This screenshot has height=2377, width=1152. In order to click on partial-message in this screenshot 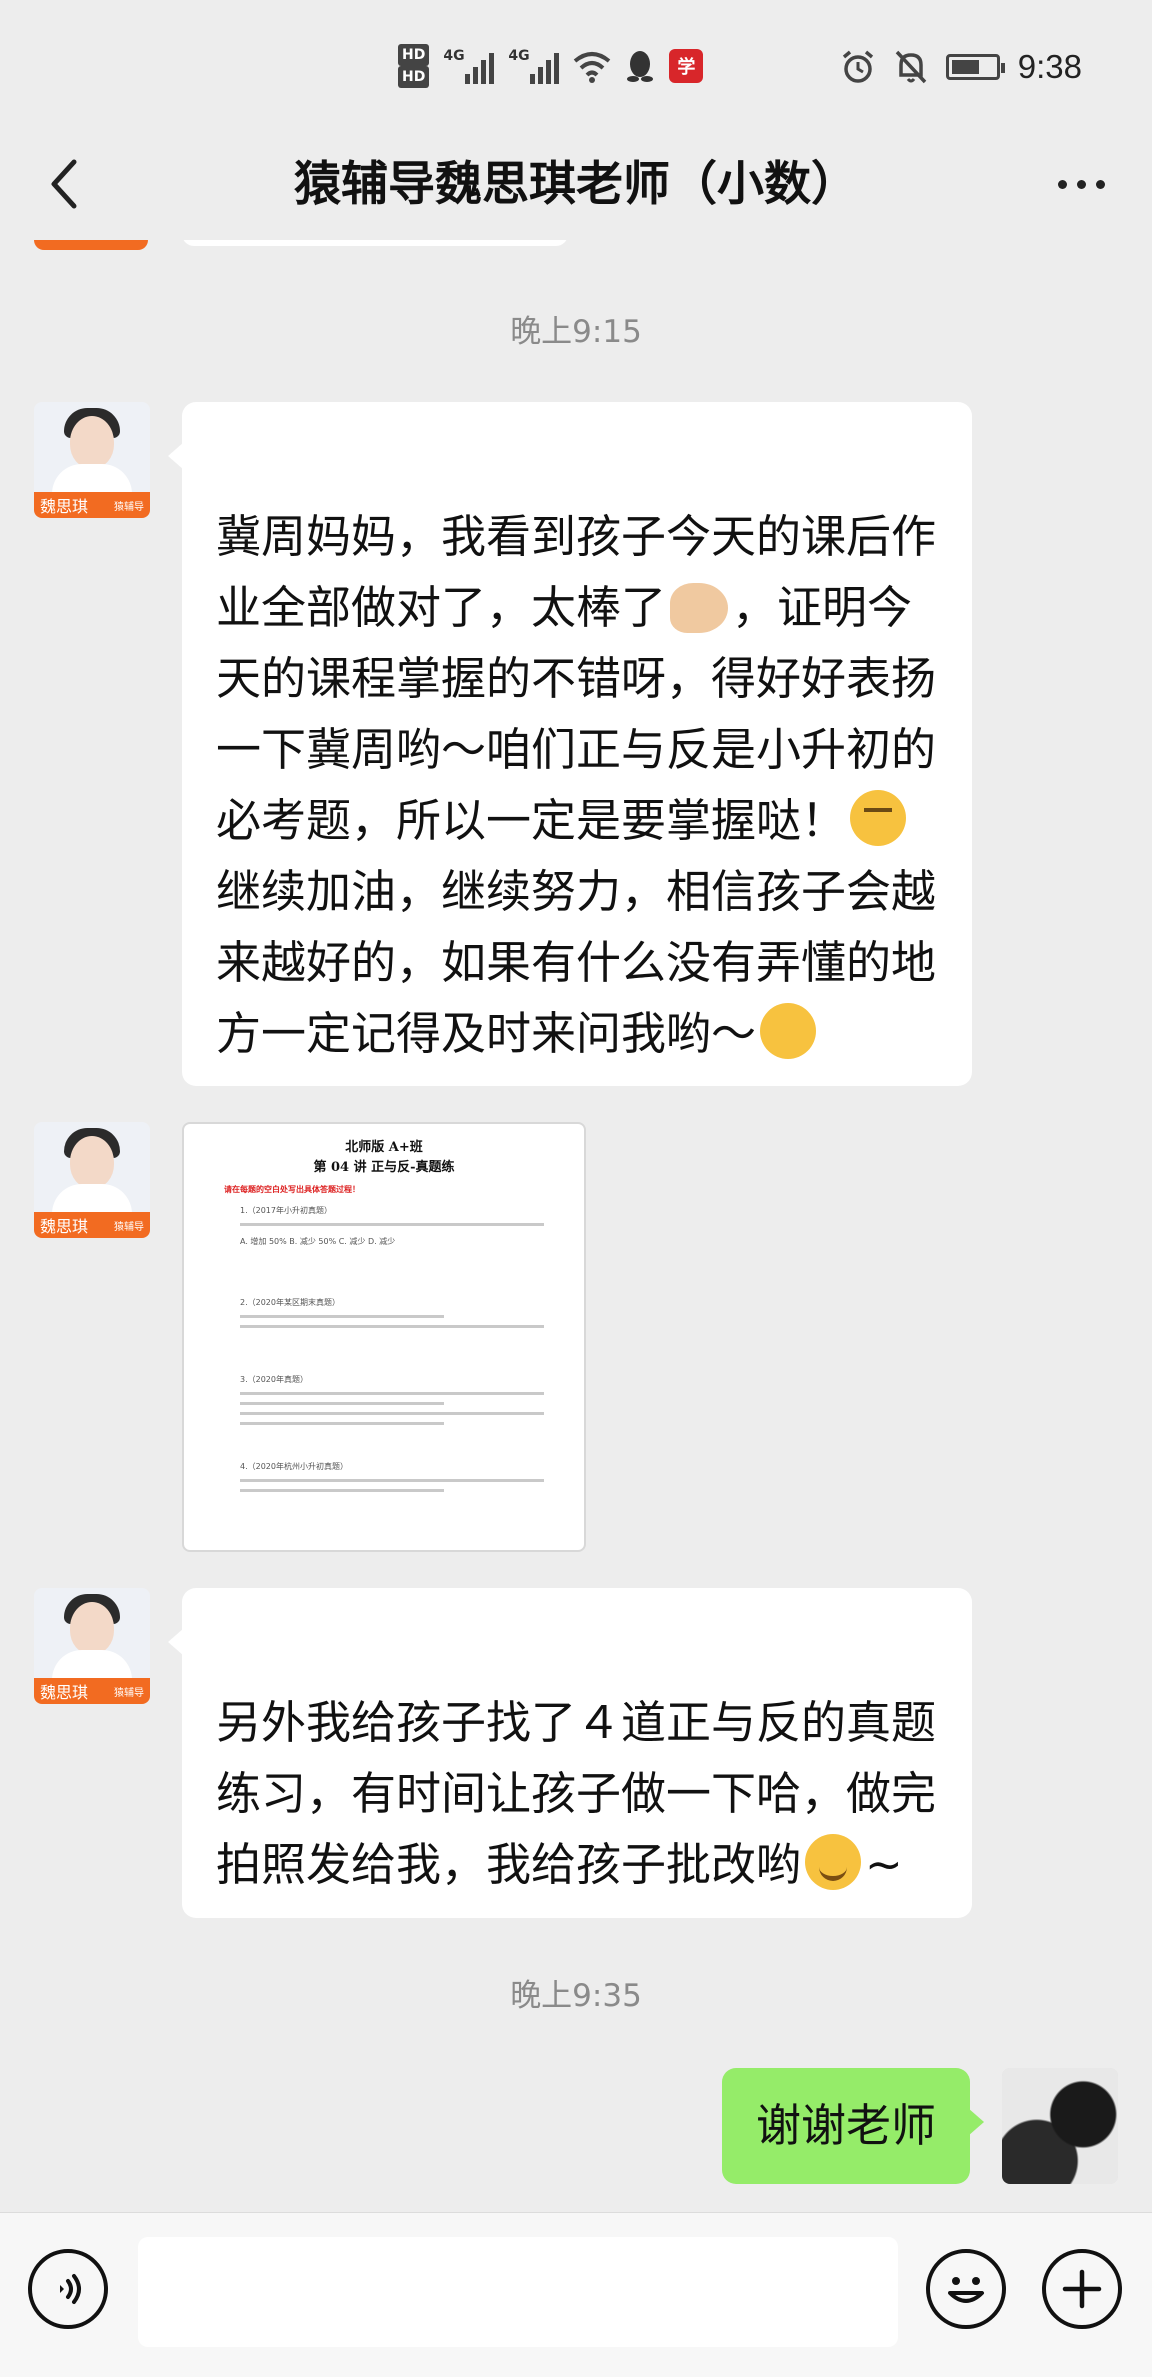, I will do `click(375, 243)`.